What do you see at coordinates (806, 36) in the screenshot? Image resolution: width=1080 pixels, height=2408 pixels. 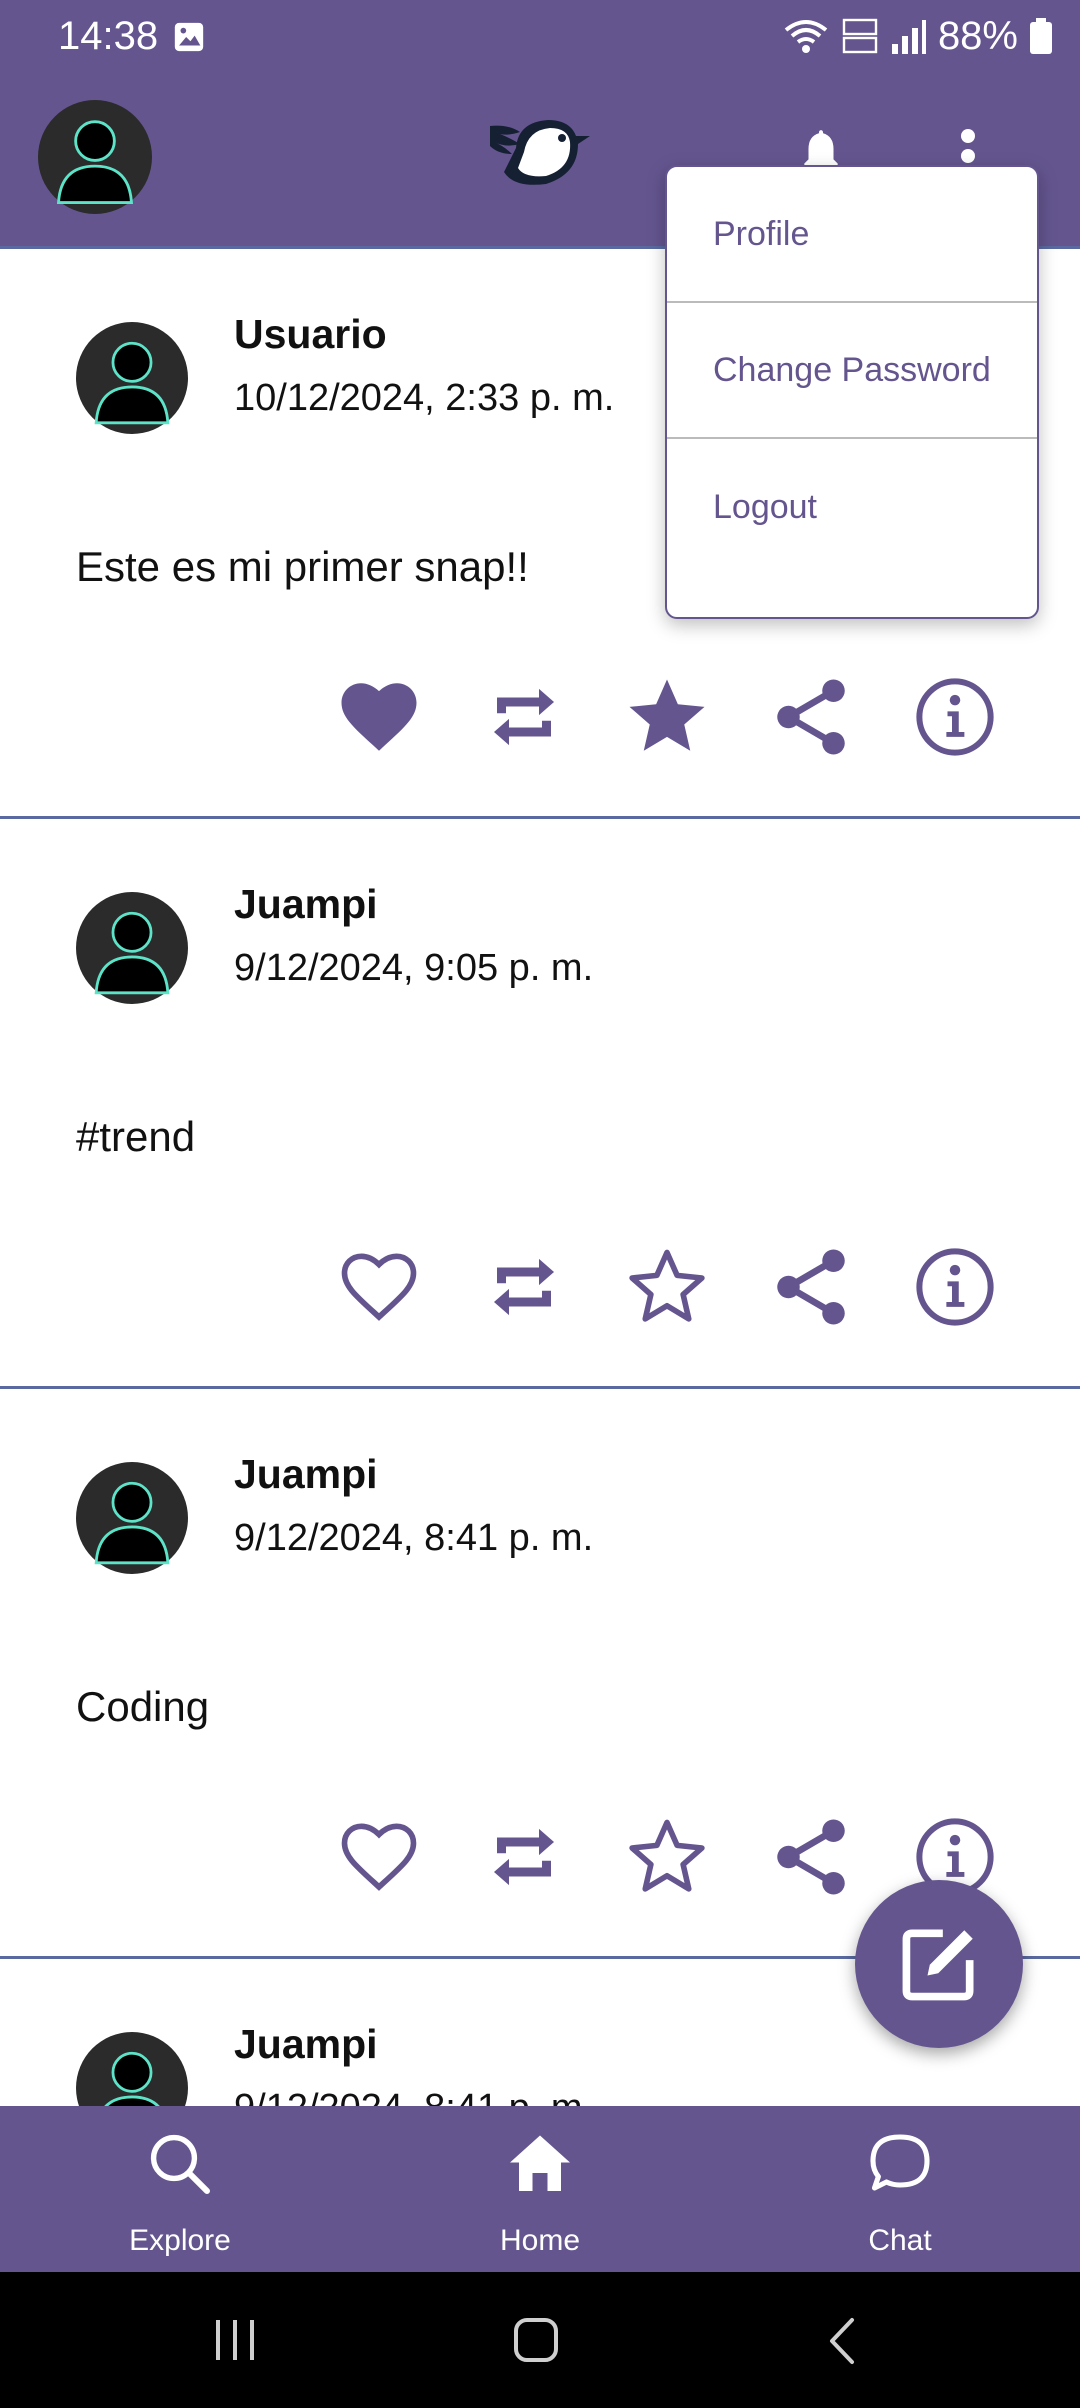 I see `wifi-icon` at bounding box center [806, 36].